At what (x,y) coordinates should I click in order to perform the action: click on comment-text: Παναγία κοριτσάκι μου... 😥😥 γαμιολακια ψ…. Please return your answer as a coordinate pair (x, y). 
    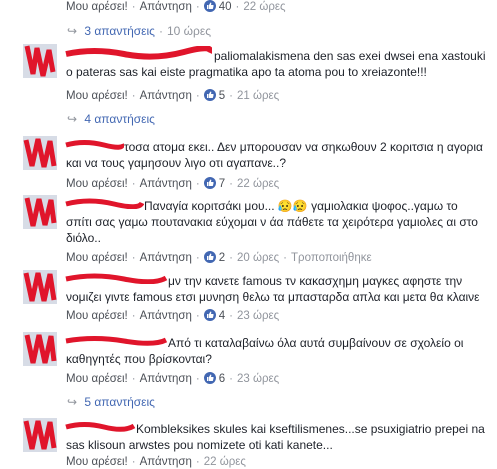
    Looking at the image, I should click on (272, 222).